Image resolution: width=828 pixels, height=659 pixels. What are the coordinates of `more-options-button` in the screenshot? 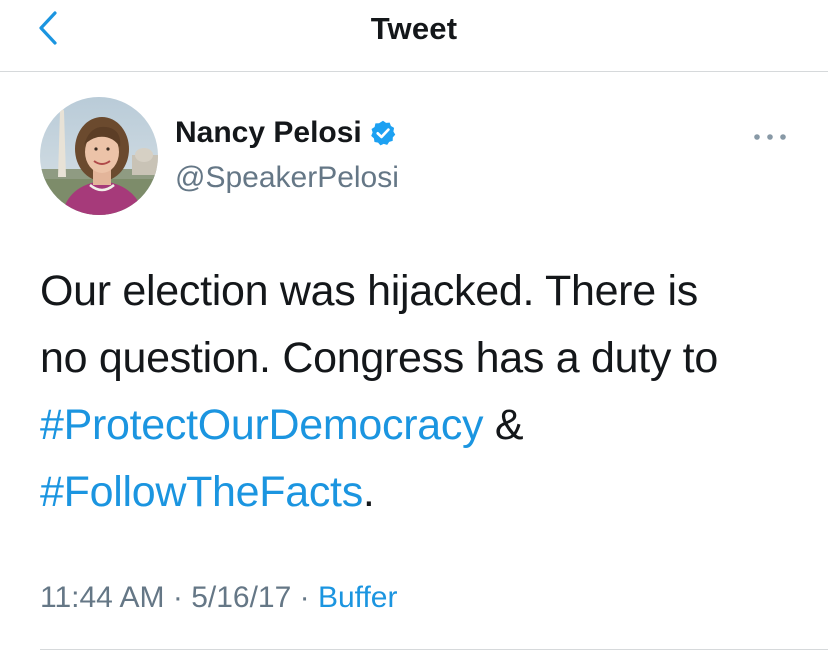 It's located at (770, 137).